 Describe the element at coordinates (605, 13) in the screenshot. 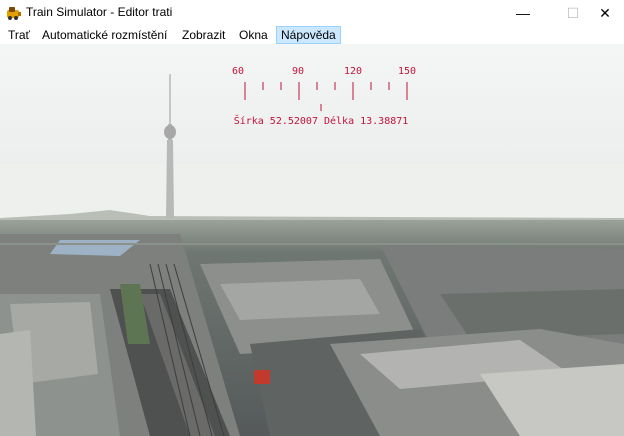

I see `close-button: ✕` at that location.